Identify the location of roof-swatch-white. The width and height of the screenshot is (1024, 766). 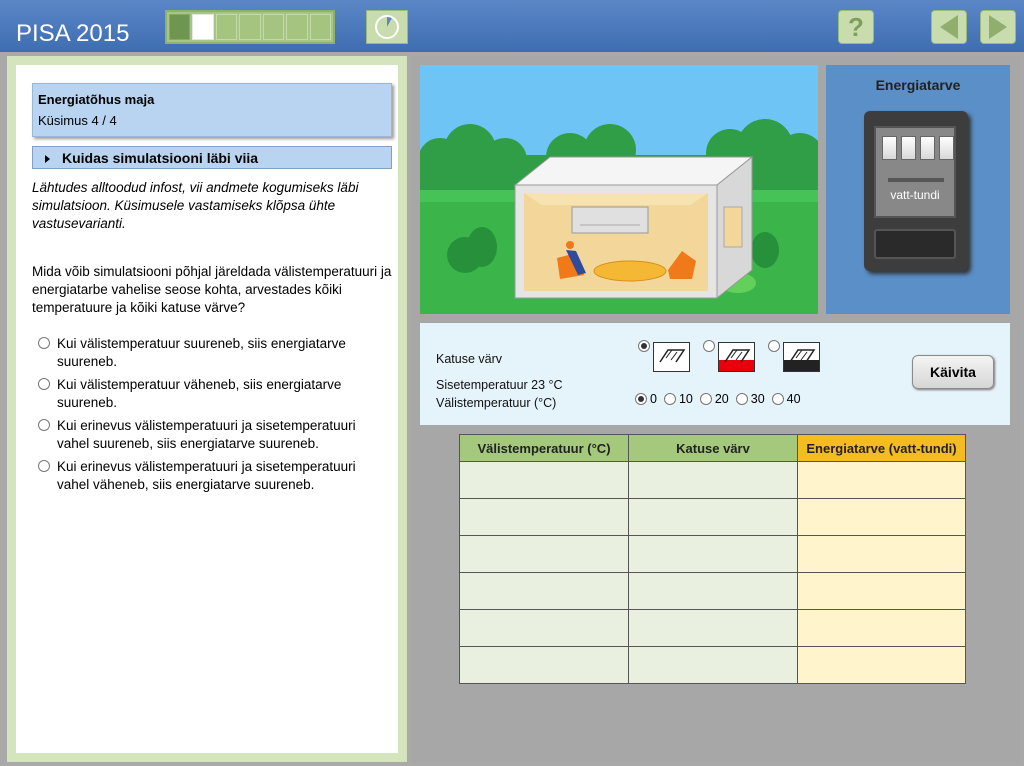
(671, 357).